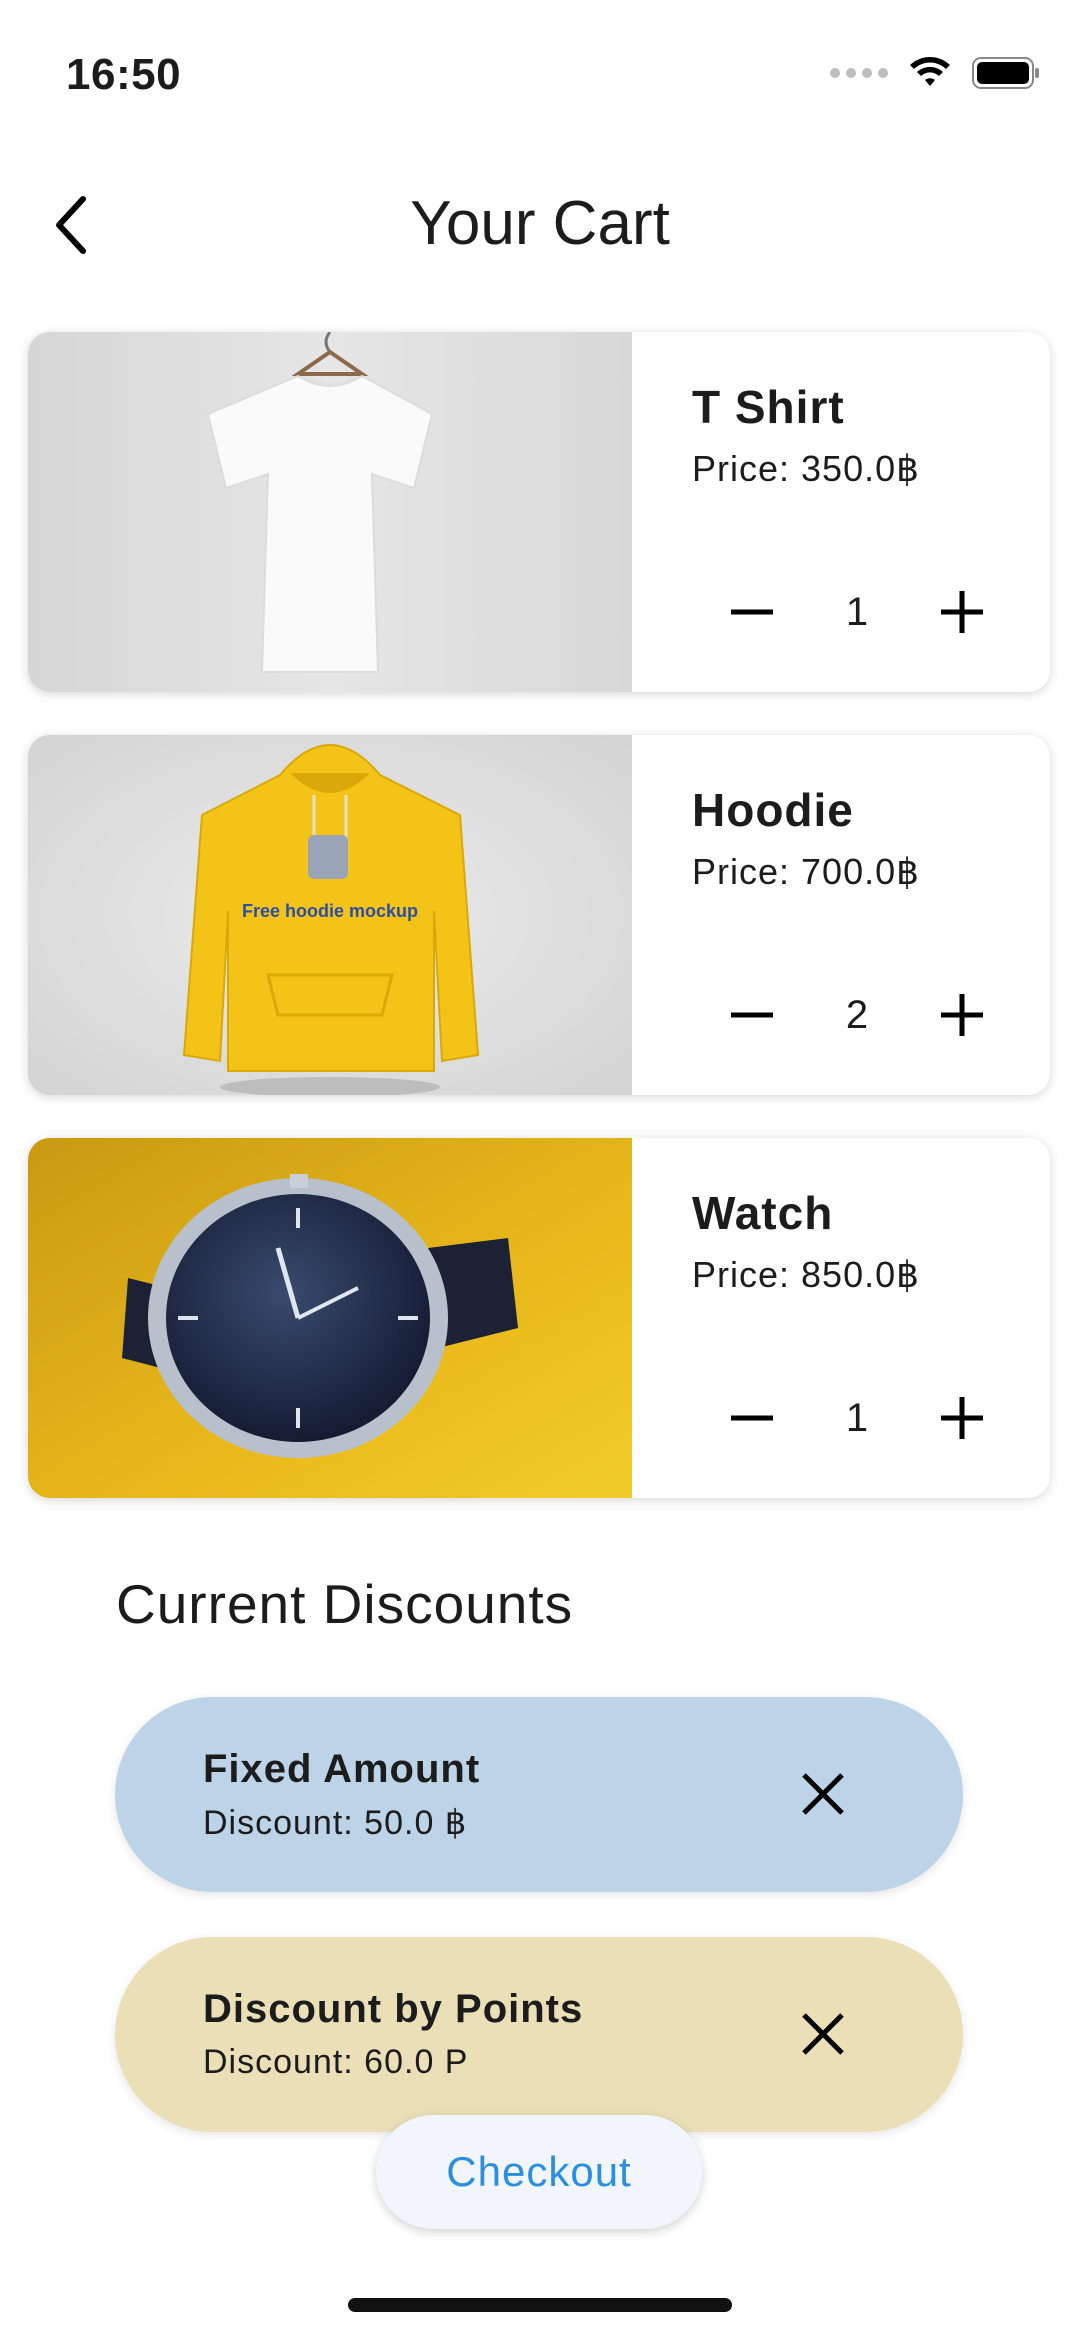 This screenshot has width=1080, height=2340. I want to click on status-icons, so click(935, 73).